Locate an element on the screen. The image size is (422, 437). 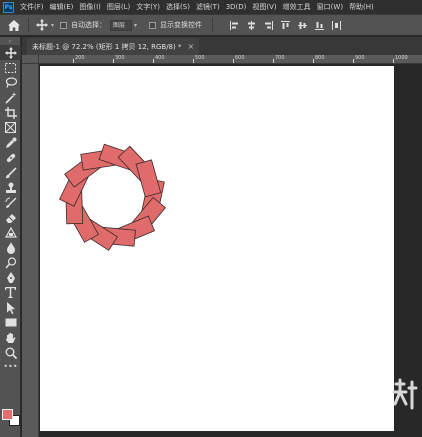
color-swatches is located at coordinates (11, 418).